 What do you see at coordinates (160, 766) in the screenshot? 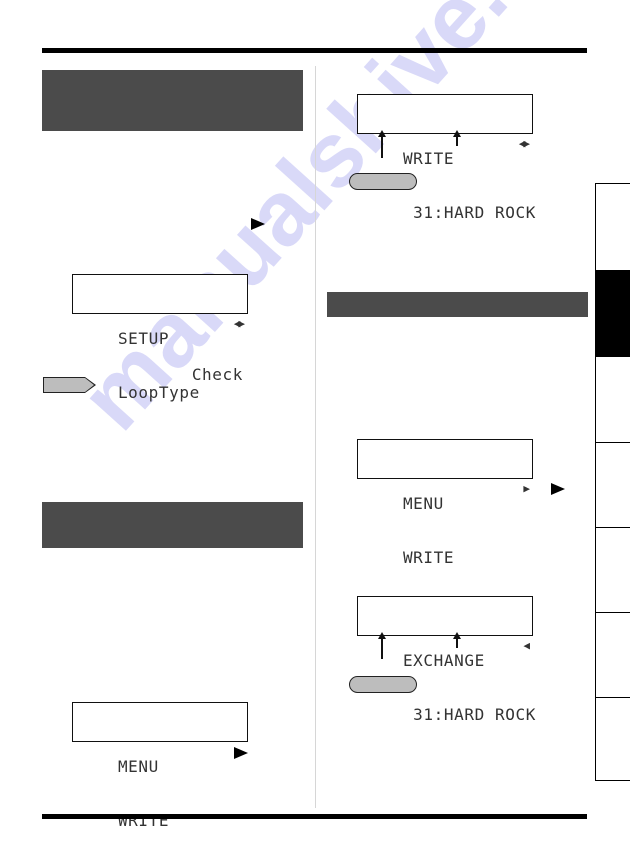
I see `lcd-menu-display-left: MENU ▶ WRITE` at bounding box center [160, 766].